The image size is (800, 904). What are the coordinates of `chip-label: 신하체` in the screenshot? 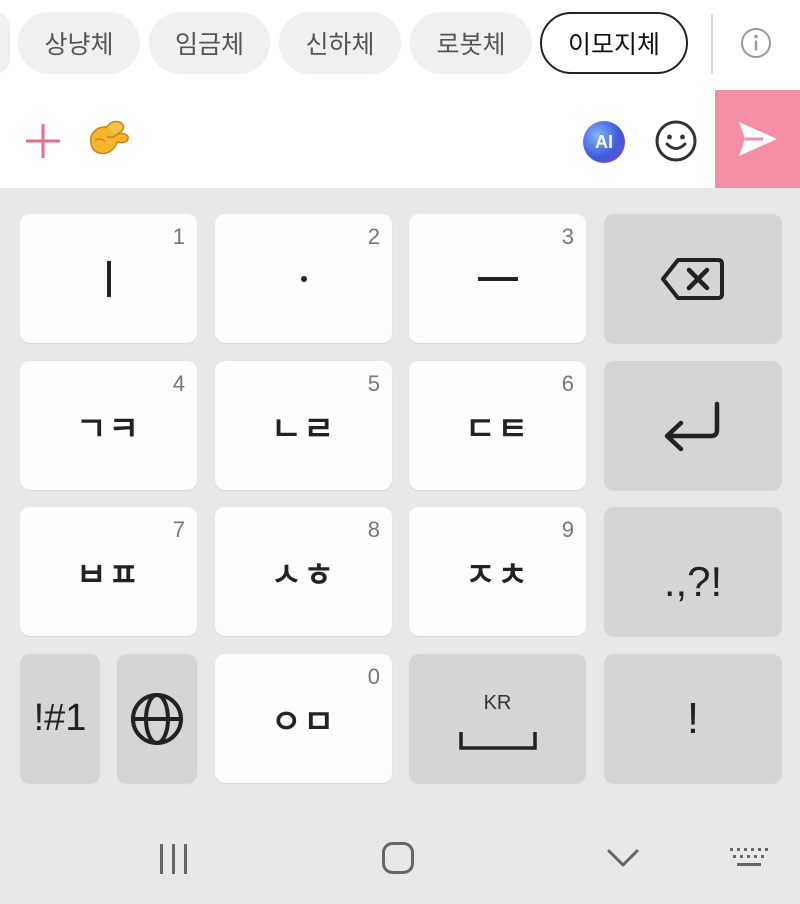 It's located at (340, 44).